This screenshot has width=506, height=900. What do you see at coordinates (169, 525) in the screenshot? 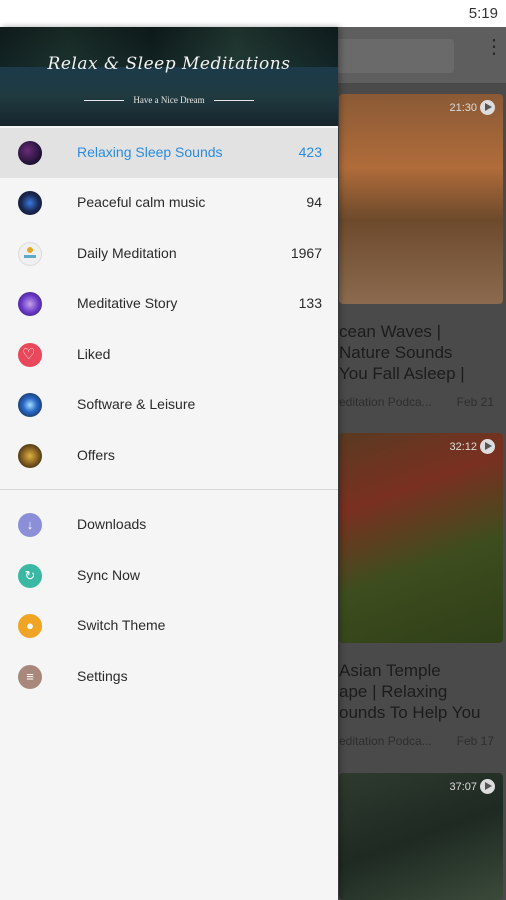
I see `drawer-item-downloads: ↓ Downloads` at bounding box center [169, 525].